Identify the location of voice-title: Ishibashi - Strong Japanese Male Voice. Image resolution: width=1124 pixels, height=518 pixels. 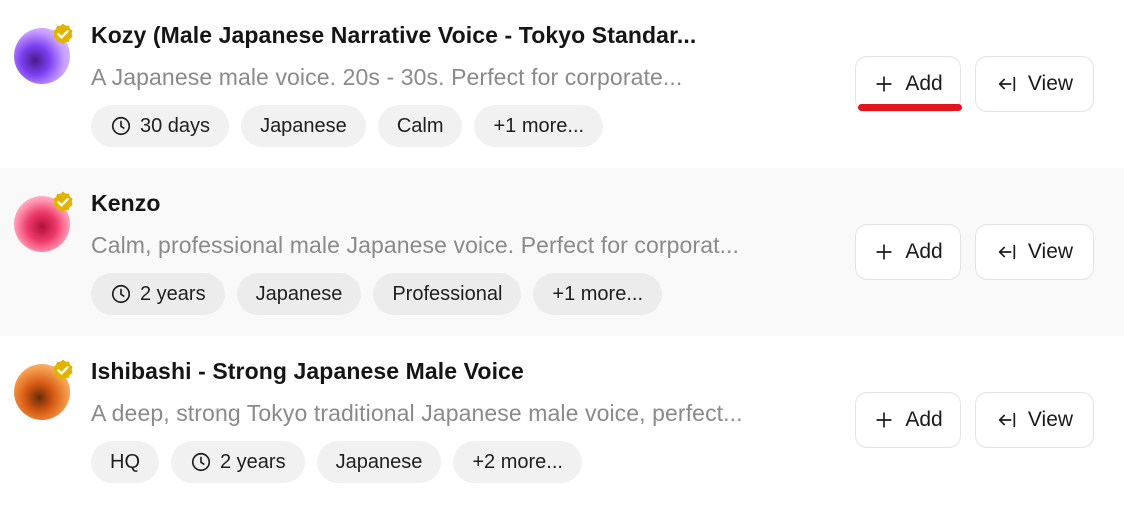
(307, 371).